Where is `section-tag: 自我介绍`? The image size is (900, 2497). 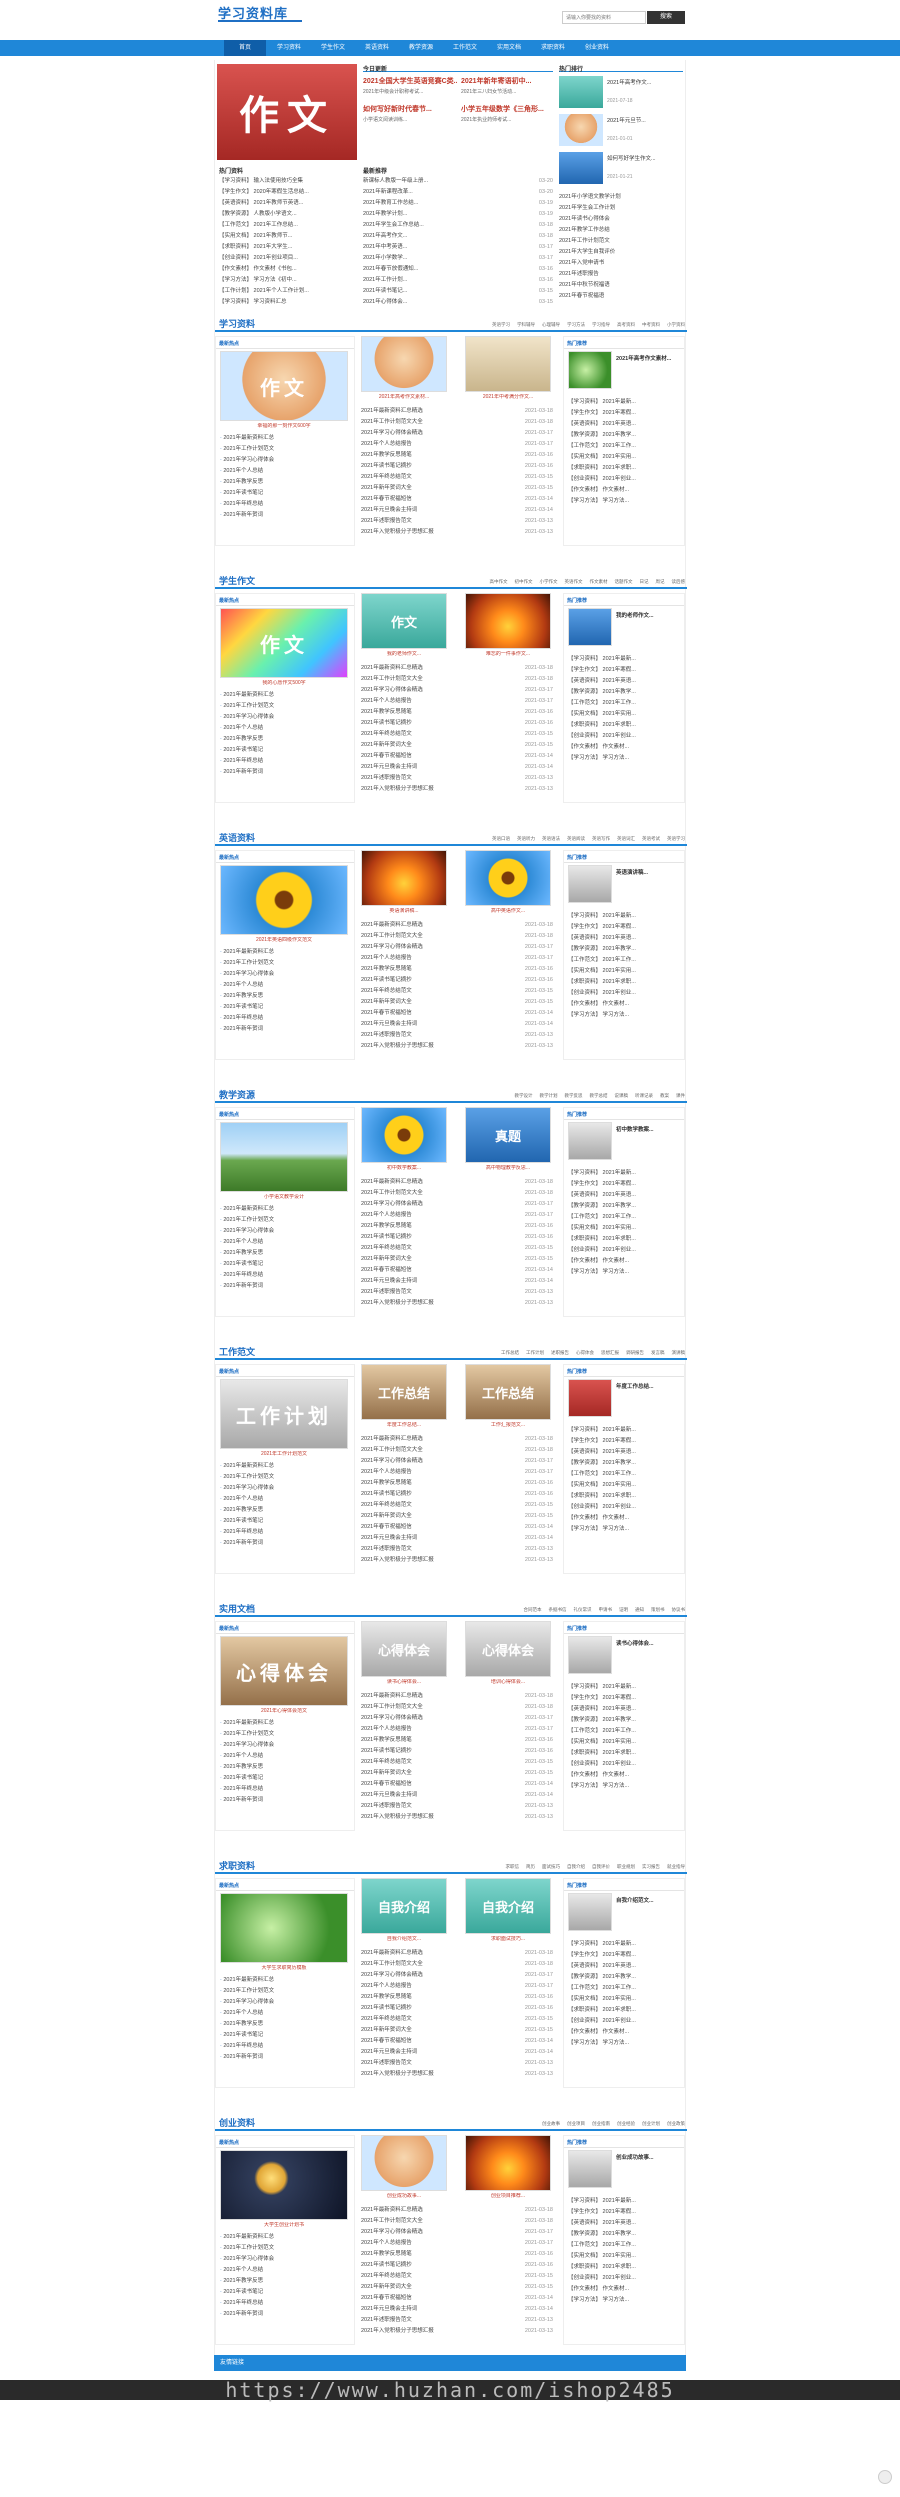
section-tag: 自我介绍 is located at coordinates (576, 1866).